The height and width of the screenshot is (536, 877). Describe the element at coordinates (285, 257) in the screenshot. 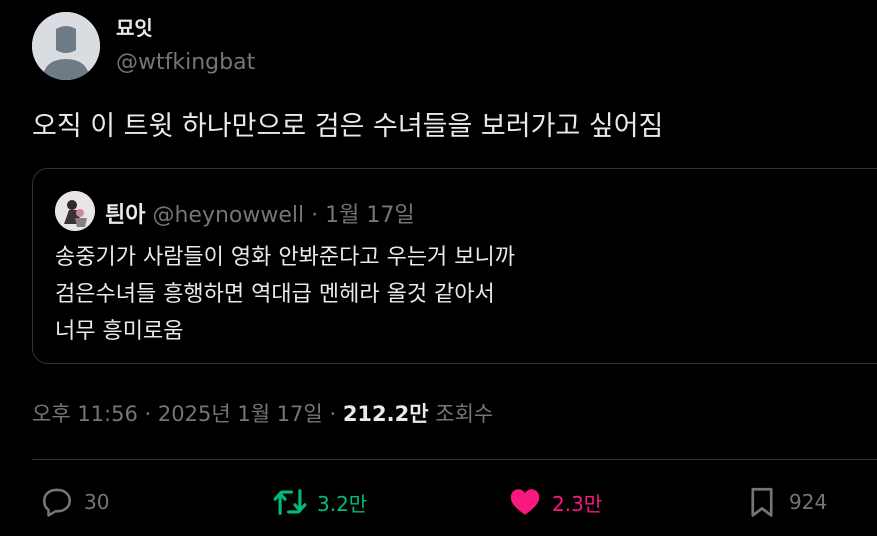

I see `quote-text-line: 송중기가 사람들이 영화 안봐준다고 우는거 보니까` at that location.